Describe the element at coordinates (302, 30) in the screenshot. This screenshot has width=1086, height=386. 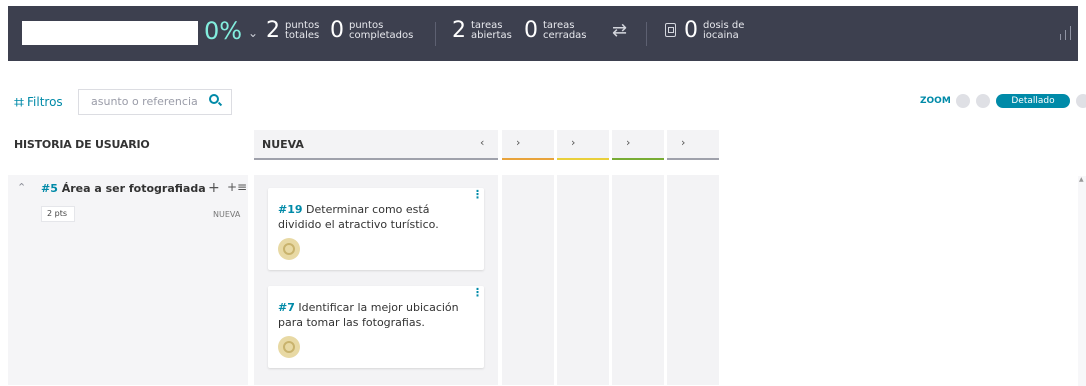
I see `points-total-label: puntos totales` at that location.